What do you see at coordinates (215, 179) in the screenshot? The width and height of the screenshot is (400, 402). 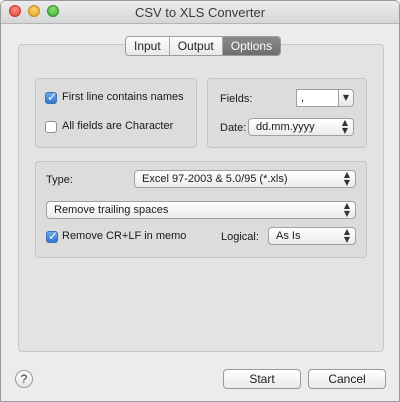 I see `type-value: Excel 97-2003 & 5.0/95 (*.xls)` at bounding box center [215, 179].